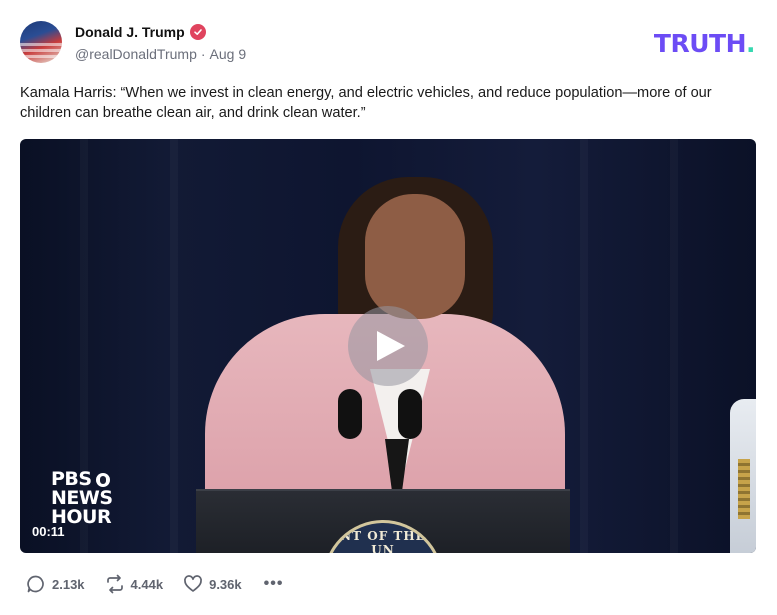 This screenshot has height=615, width=777. I want to click on retruth-button: 4.44k, so click(134, 584).